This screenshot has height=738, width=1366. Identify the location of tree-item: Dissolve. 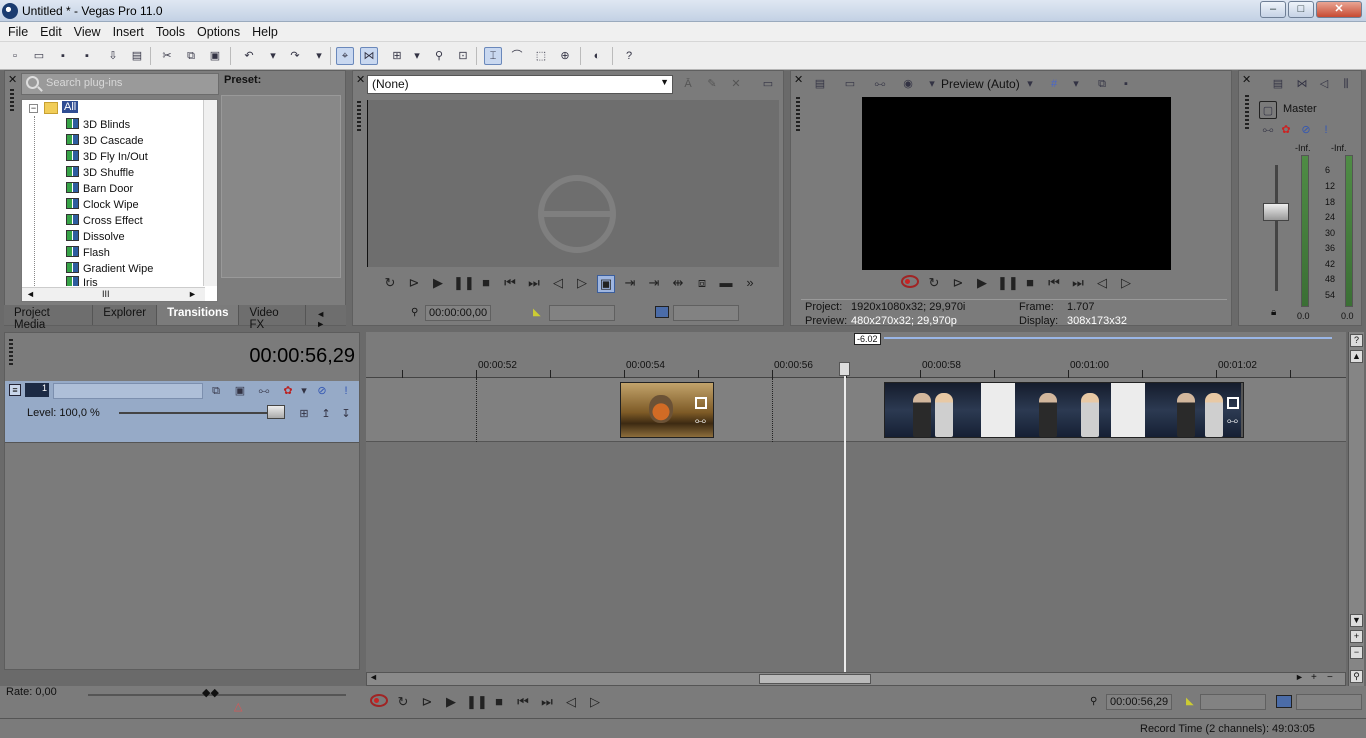
(95, 238).